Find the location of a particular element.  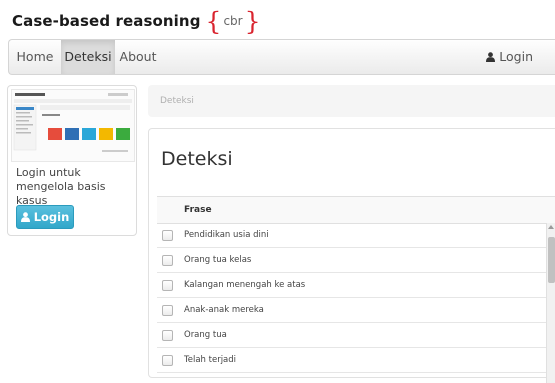

navbar: Home Deteksi About Login is located at coordinates (281, 57).